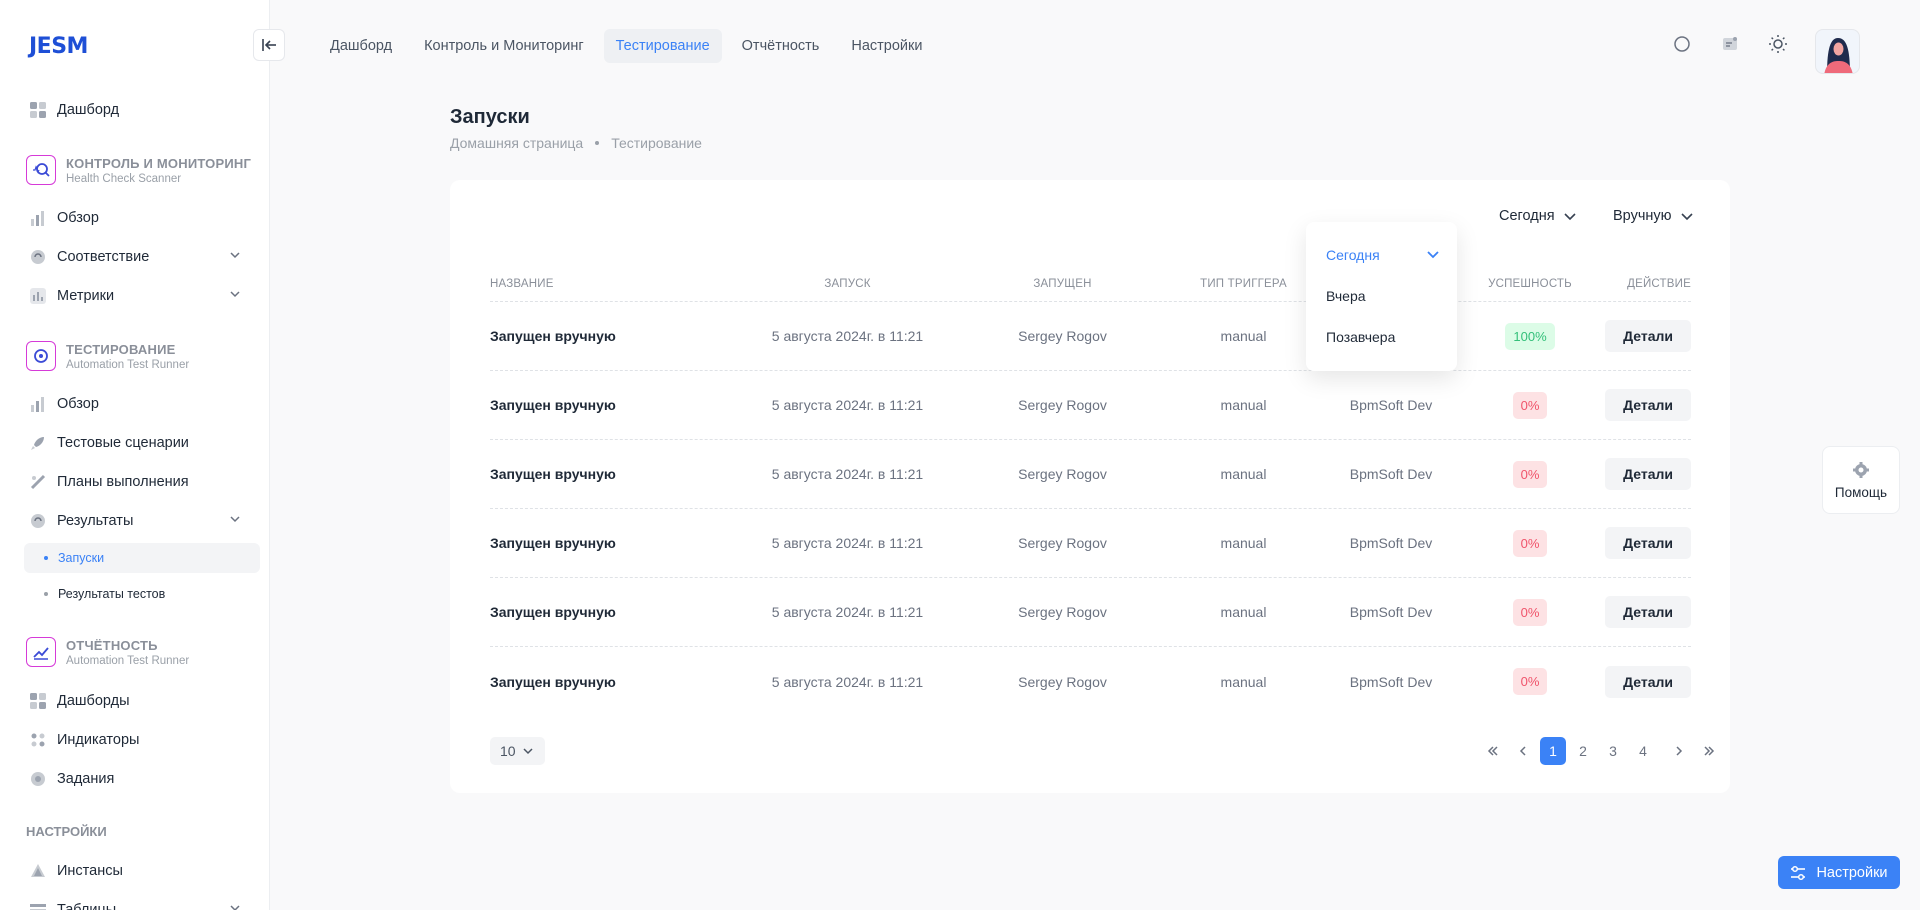  I want to click on help-label: Помощь, so click(1861, 492).